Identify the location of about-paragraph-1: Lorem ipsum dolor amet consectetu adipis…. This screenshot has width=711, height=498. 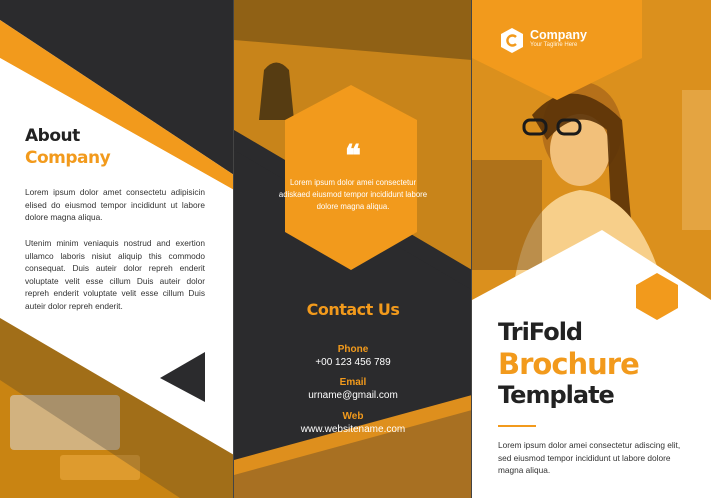
(115, 204).